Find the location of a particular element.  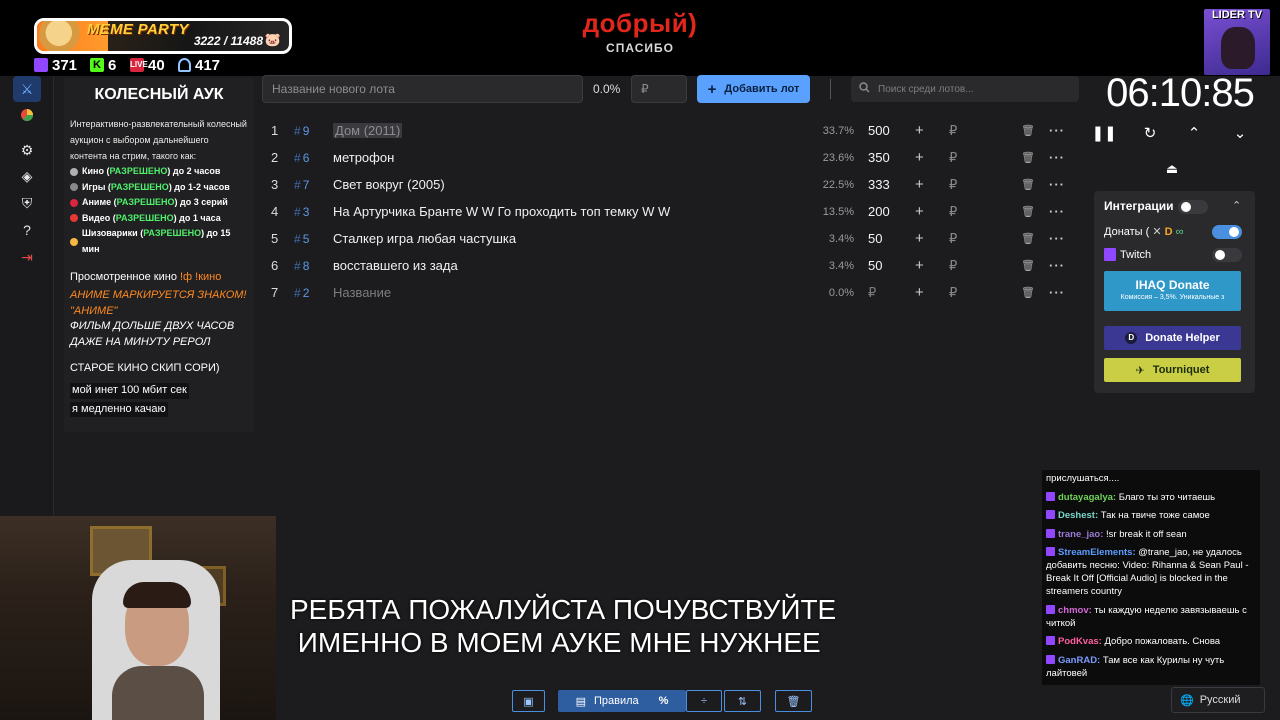

help-icon: ? is located at coordinates (27, 230).